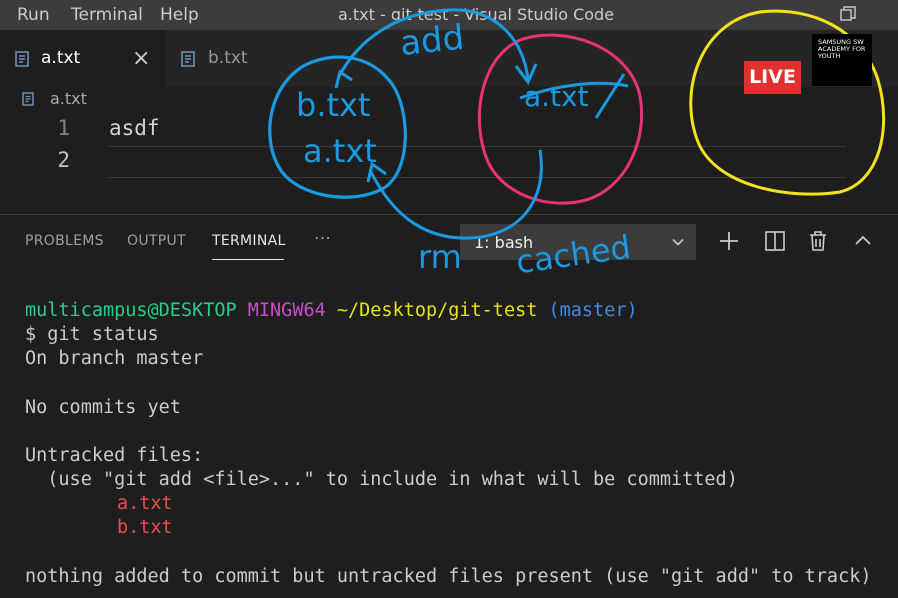 The width and height of the screenshot is (898, 598). I want to click on staging-area-circle, so click(560, 119).